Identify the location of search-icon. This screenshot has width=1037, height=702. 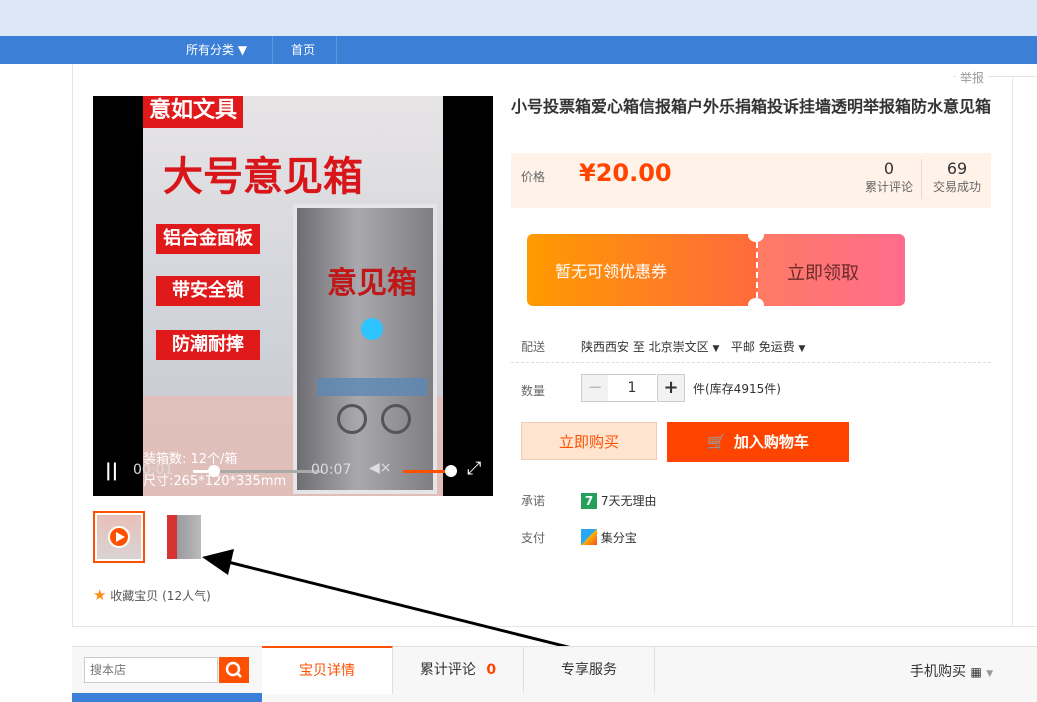
(233, 669).